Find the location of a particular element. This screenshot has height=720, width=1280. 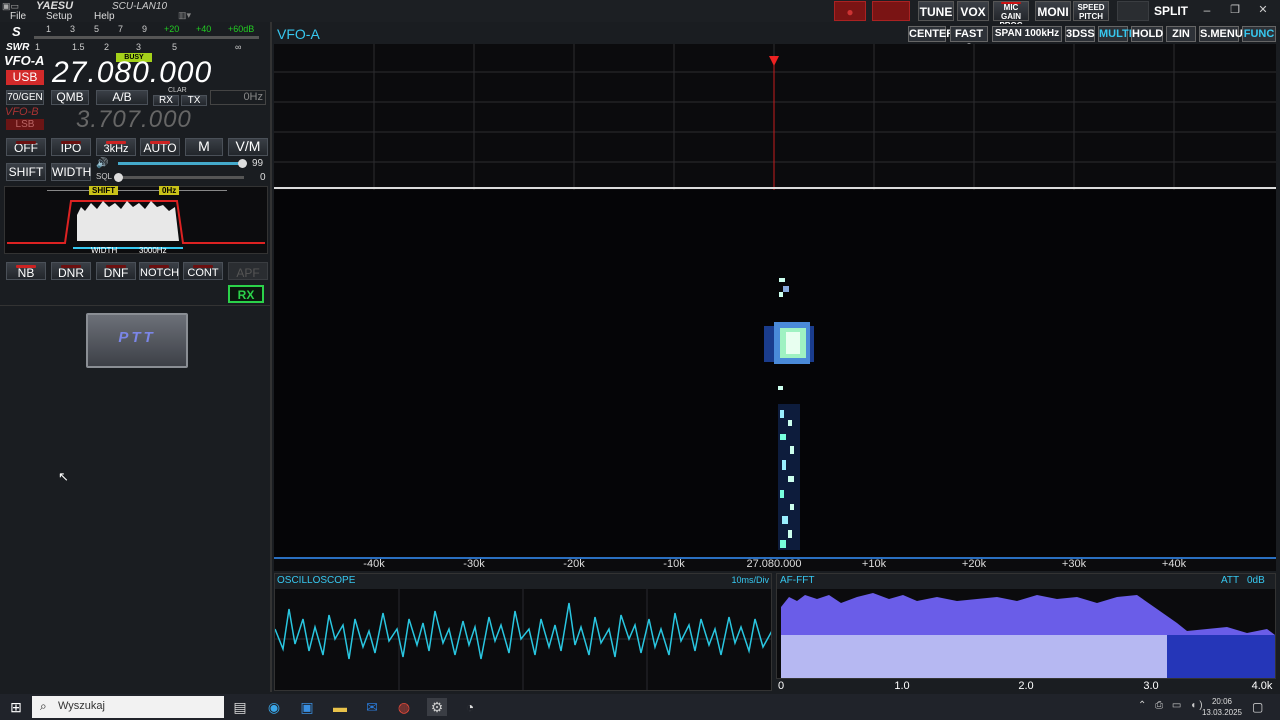

s-tick-7: 7 is located at coordinates (121, 29).